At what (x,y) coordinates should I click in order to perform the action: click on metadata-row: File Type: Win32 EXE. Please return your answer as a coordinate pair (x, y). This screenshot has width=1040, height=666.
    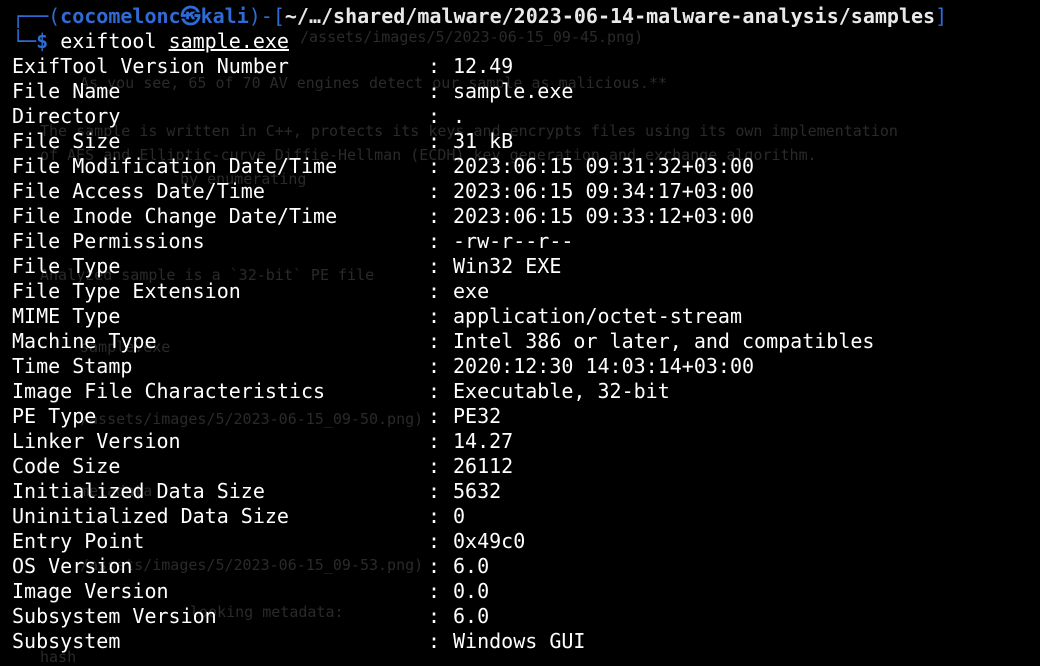
    Looking at the image, I should click on (522, 266).